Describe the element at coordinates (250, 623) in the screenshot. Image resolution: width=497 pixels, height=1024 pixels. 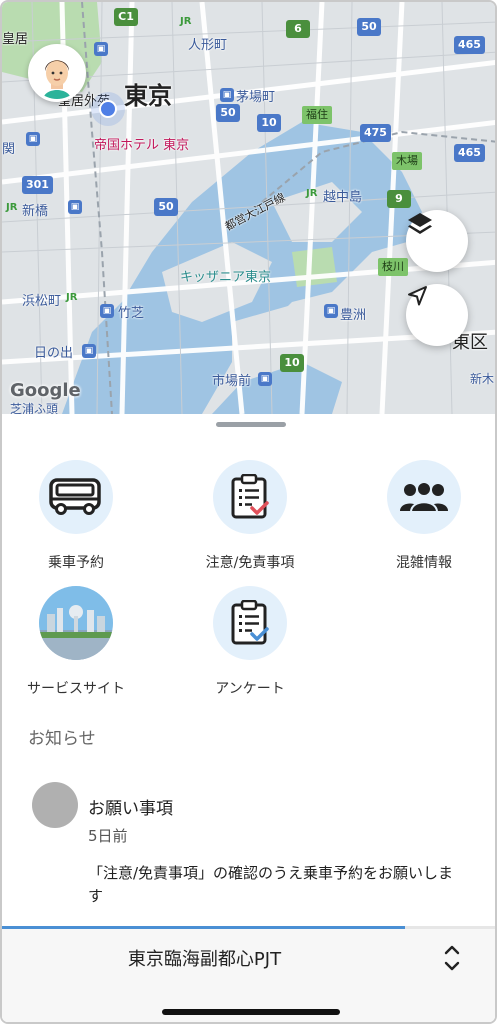
I see `survey-icon` at that location.